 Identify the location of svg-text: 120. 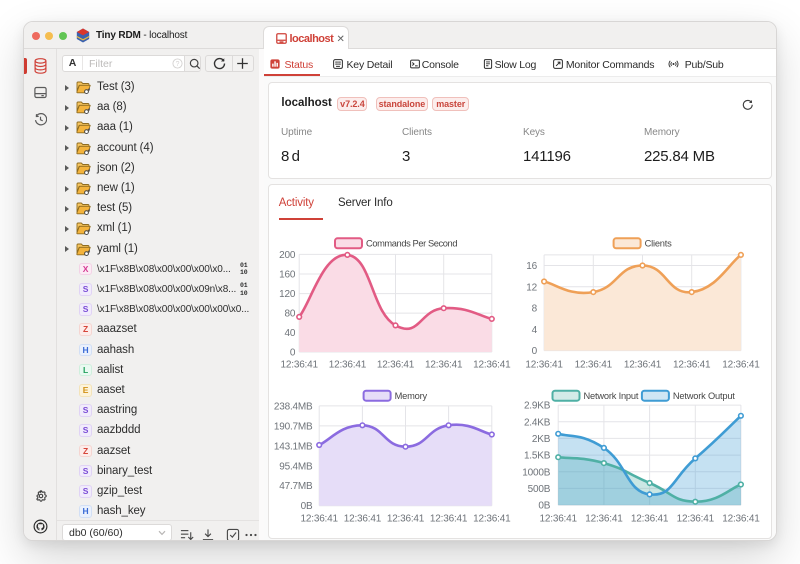
(287, 294).